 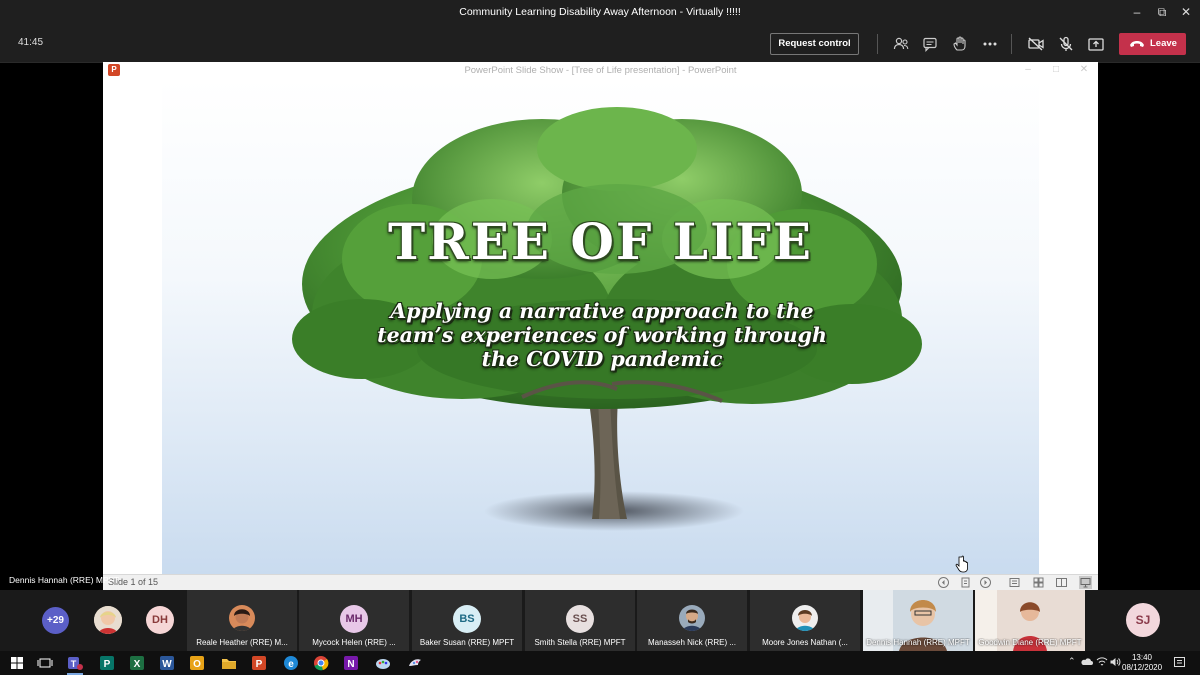 What do you see at coordinates (160, 620) in the screenshot?
I see `participant-initials-avatar: DH` at bounding box center [160, 620].